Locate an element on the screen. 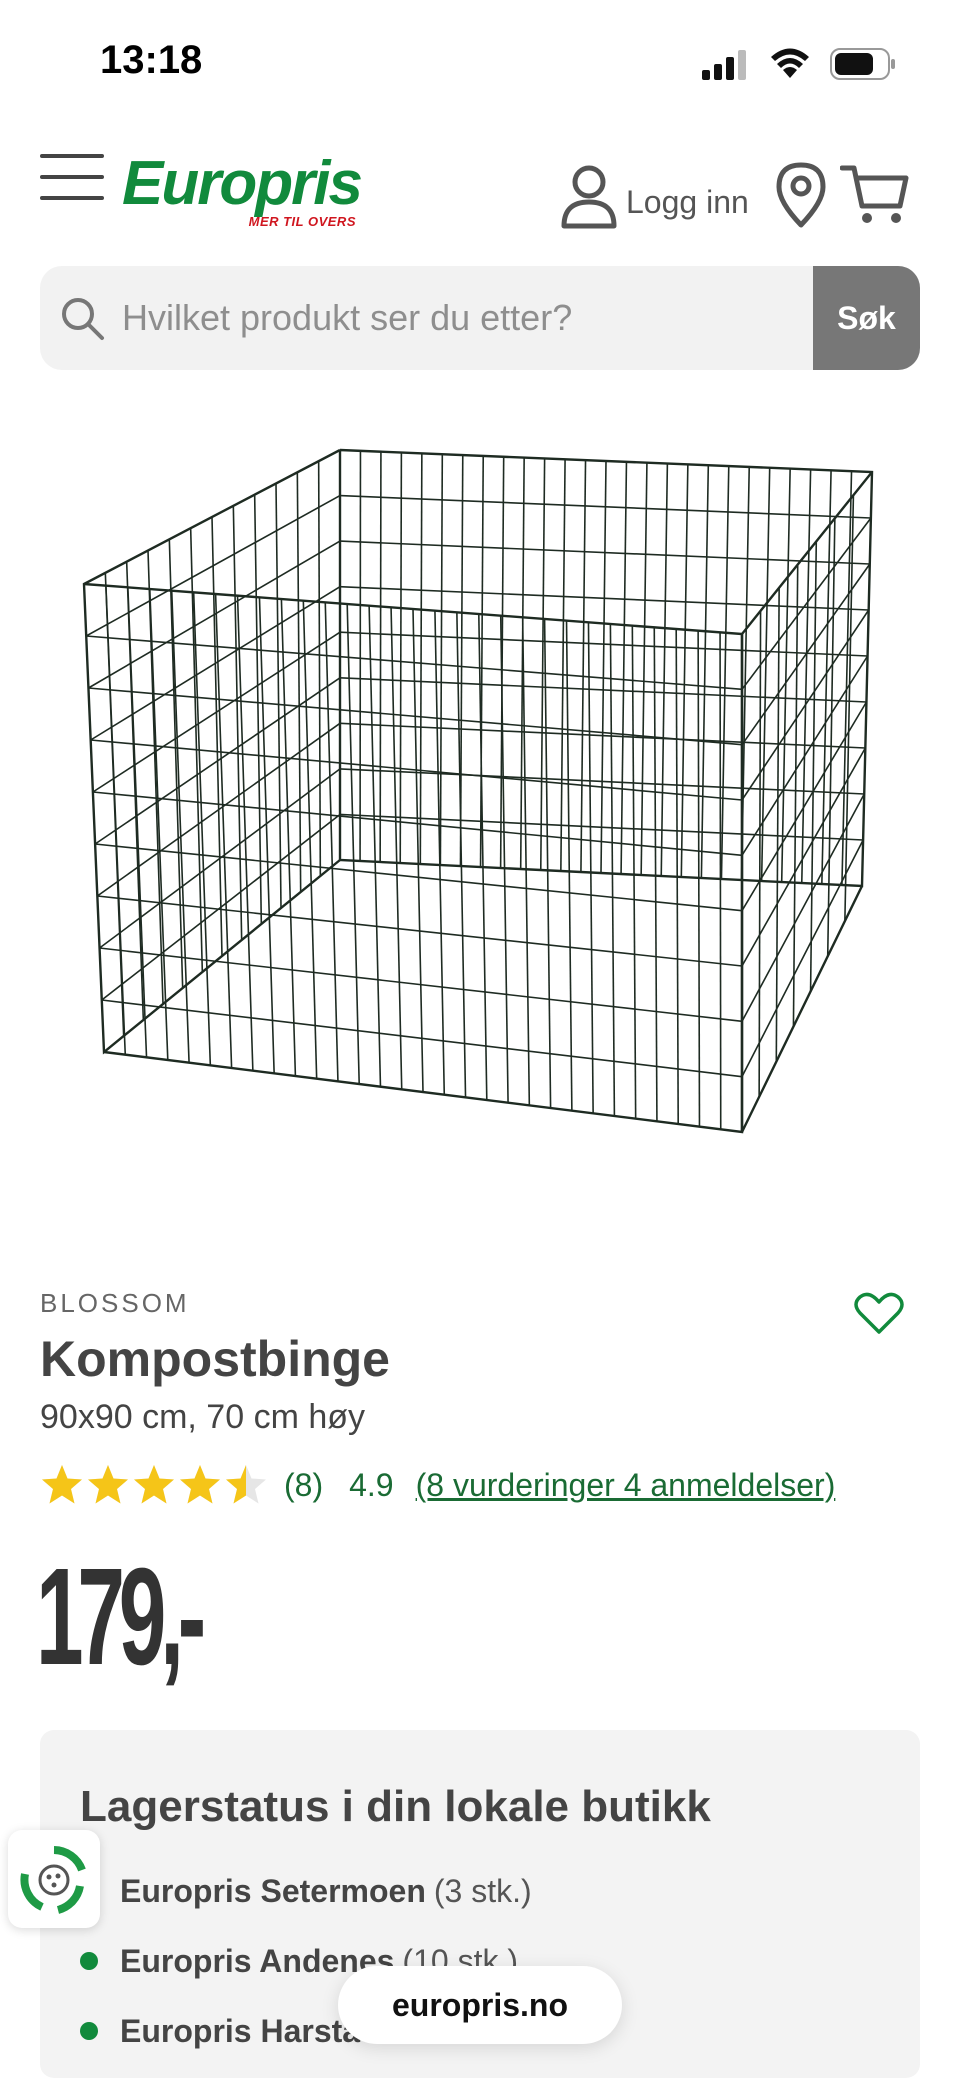 The image size is (960, 2078). recycle-icon is located at coordinates (53, 1880).